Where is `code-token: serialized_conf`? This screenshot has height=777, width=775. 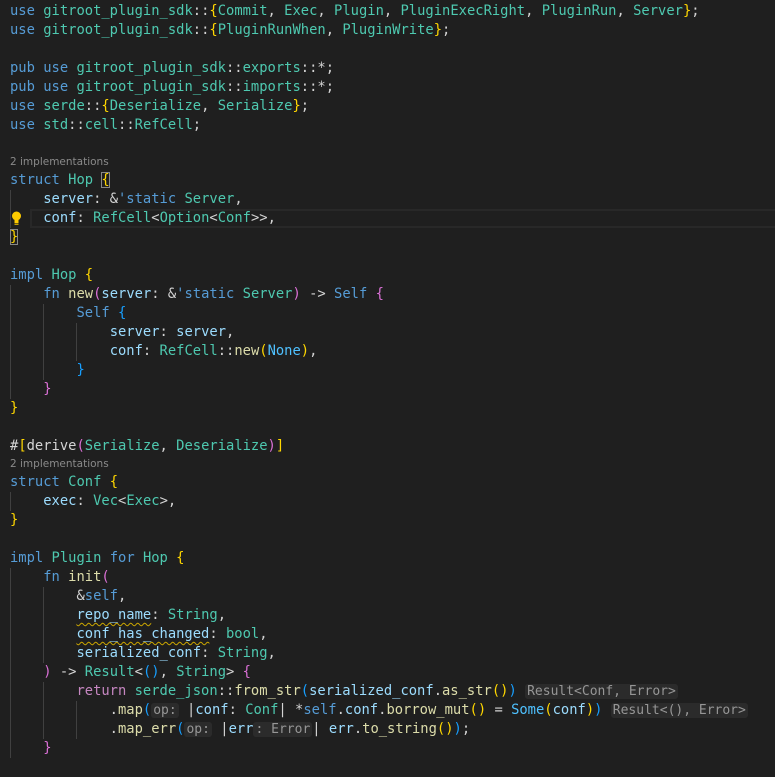
code-token: serialized_conf is located at coordinates (371, 691).